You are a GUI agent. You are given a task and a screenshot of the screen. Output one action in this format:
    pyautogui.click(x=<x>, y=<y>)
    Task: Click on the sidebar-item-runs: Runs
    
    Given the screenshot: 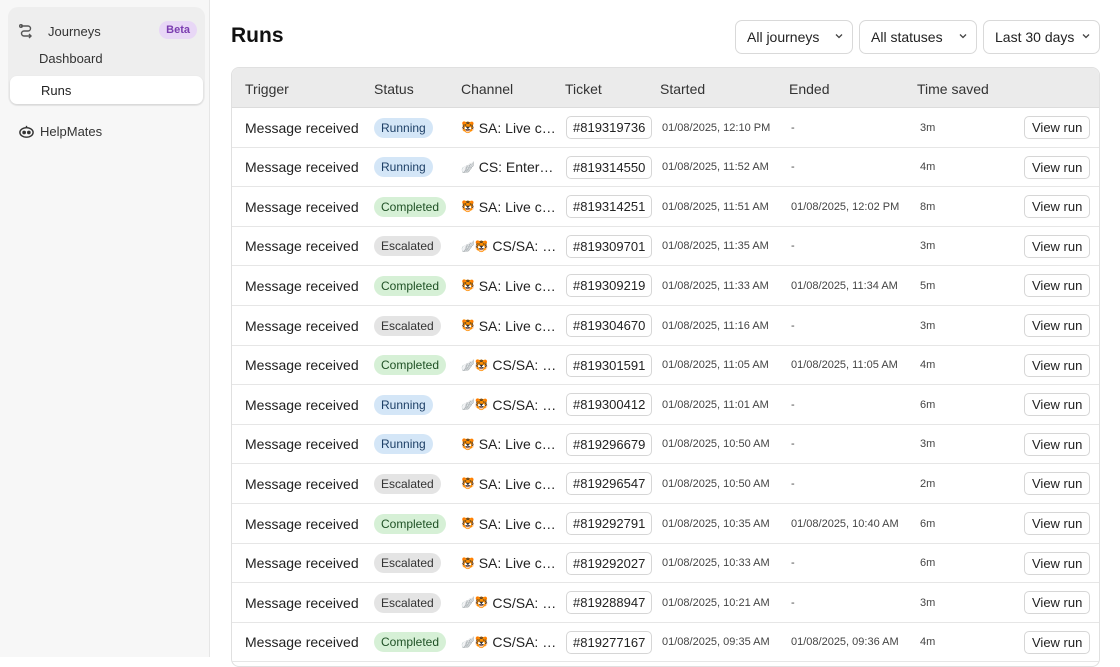 What is the action you would take?
    pyautogui.click(x=106, y=90)
    